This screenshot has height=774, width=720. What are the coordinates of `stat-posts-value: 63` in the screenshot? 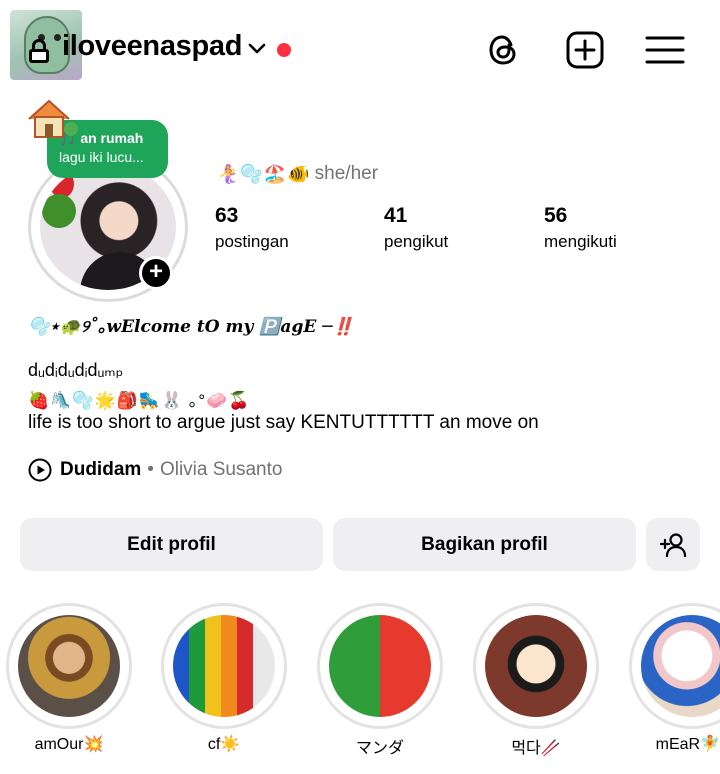 It's located at (227, 215).